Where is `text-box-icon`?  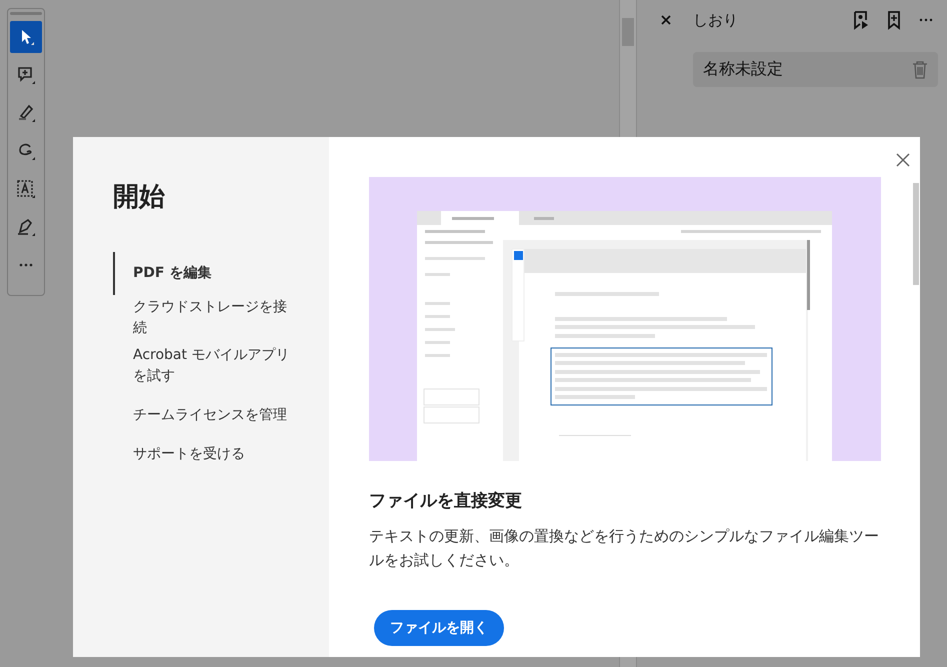
text-box-icon is located at coordinates (26, 189).